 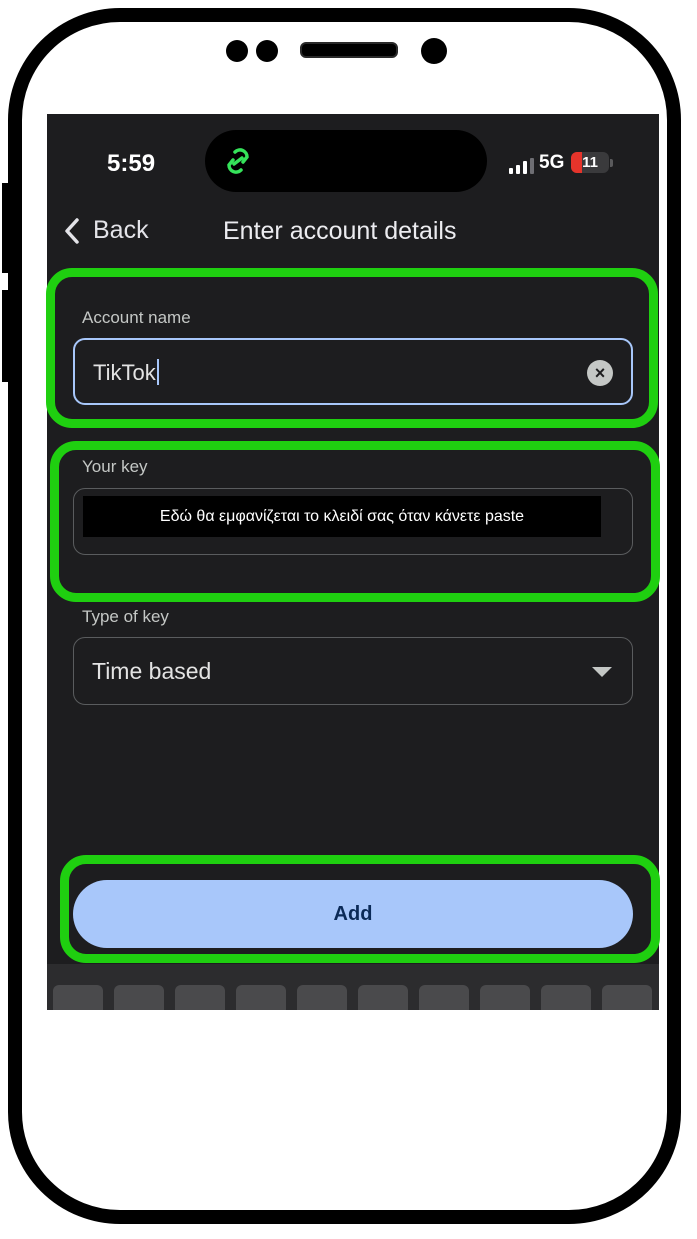 I want to click on highlight-account-name, so click(x=352, y=348).